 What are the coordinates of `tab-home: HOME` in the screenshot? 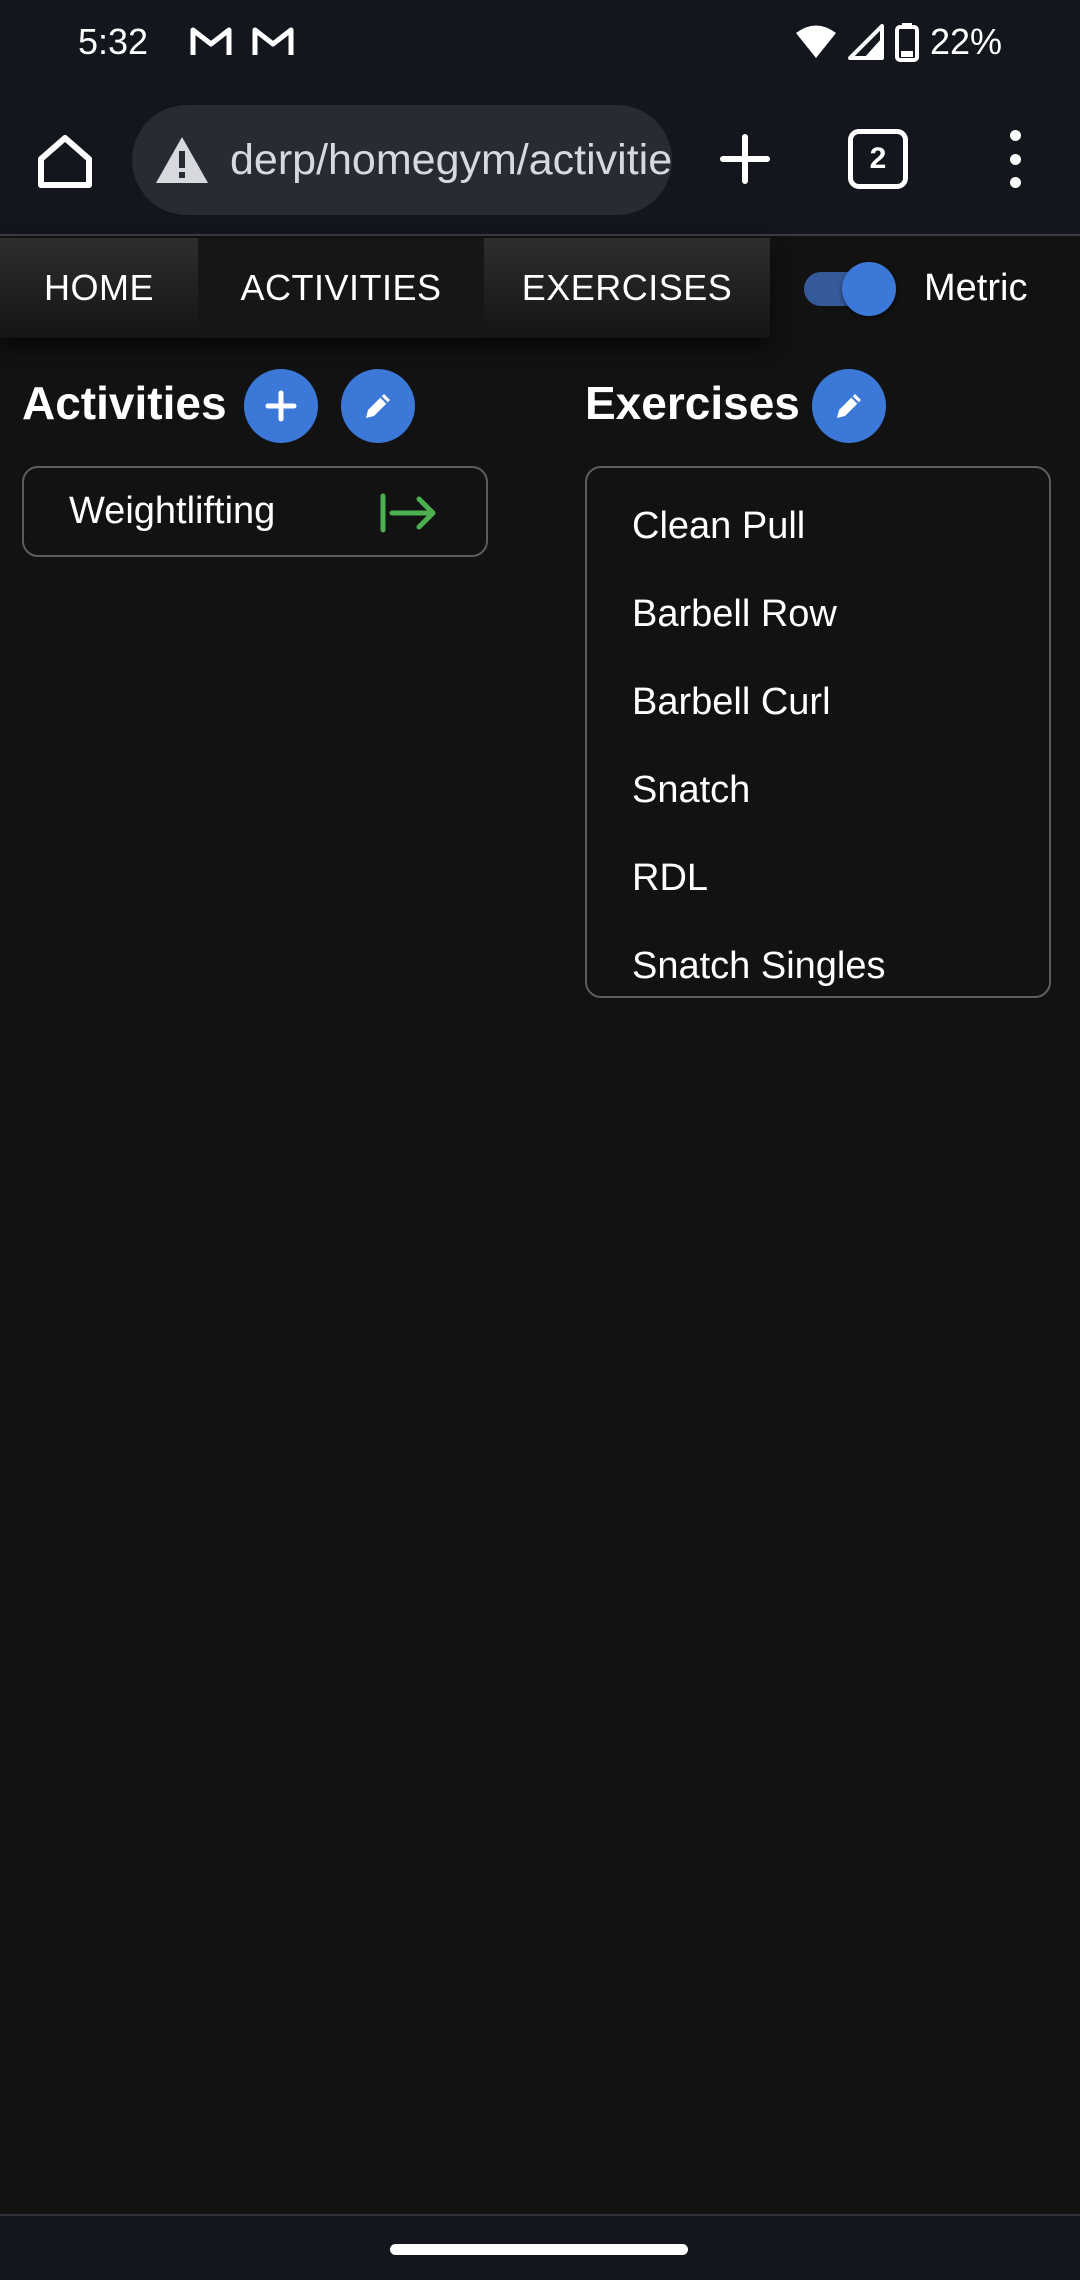 It's located at (99, 288).